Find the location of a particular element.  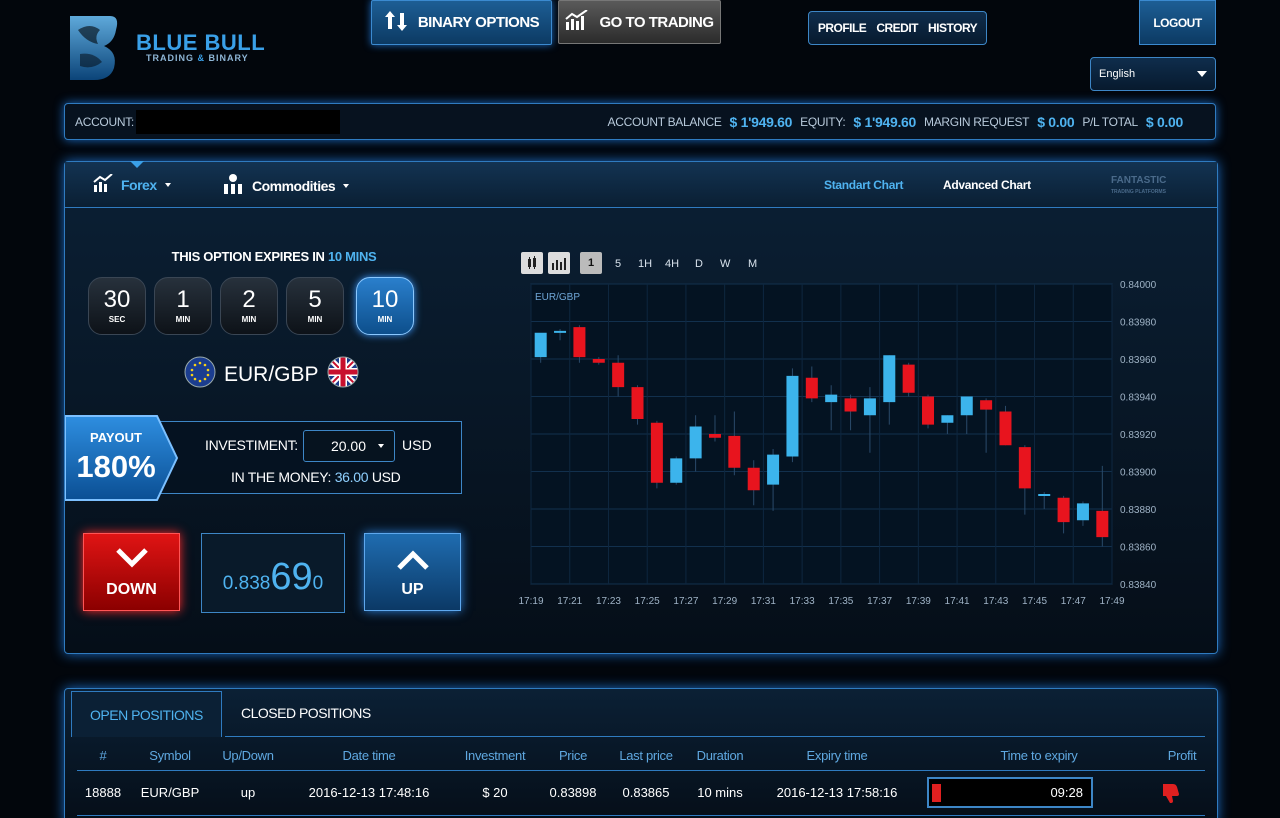

col-last-price: Last price is located at coordinates (646, 755).